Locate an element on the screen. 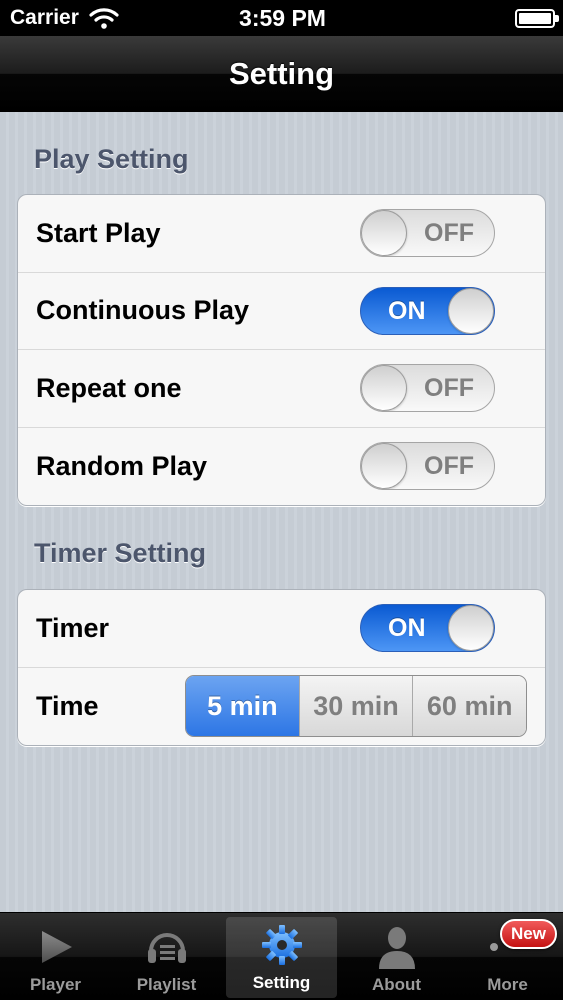 The image size is (563, 1000). carrier-label: Carrier is located at coordinates (44, 17).